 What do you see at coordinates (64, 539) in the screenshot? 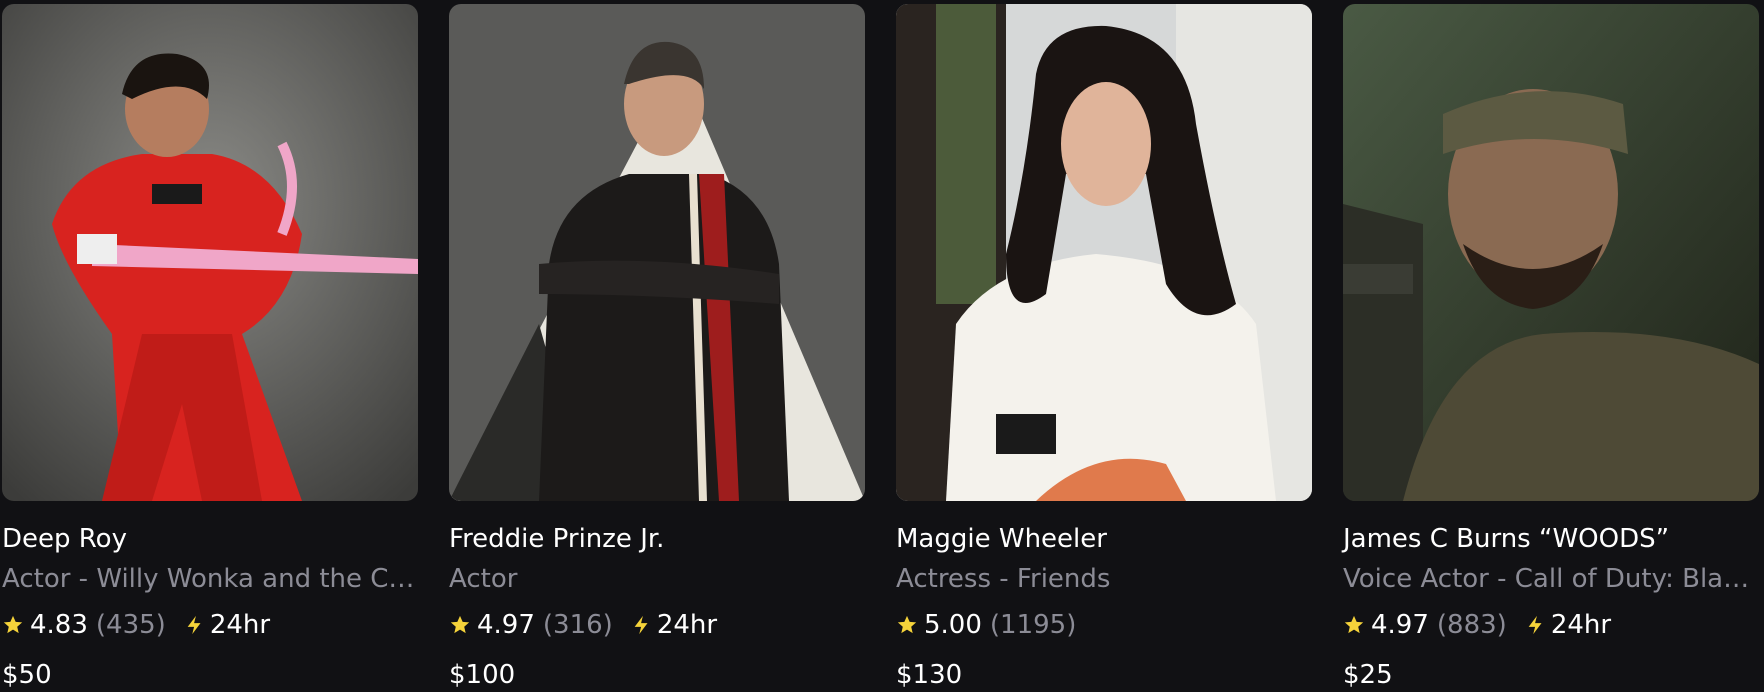
I see `talent-name: Deep Roy` at bounding box center [64, 539].